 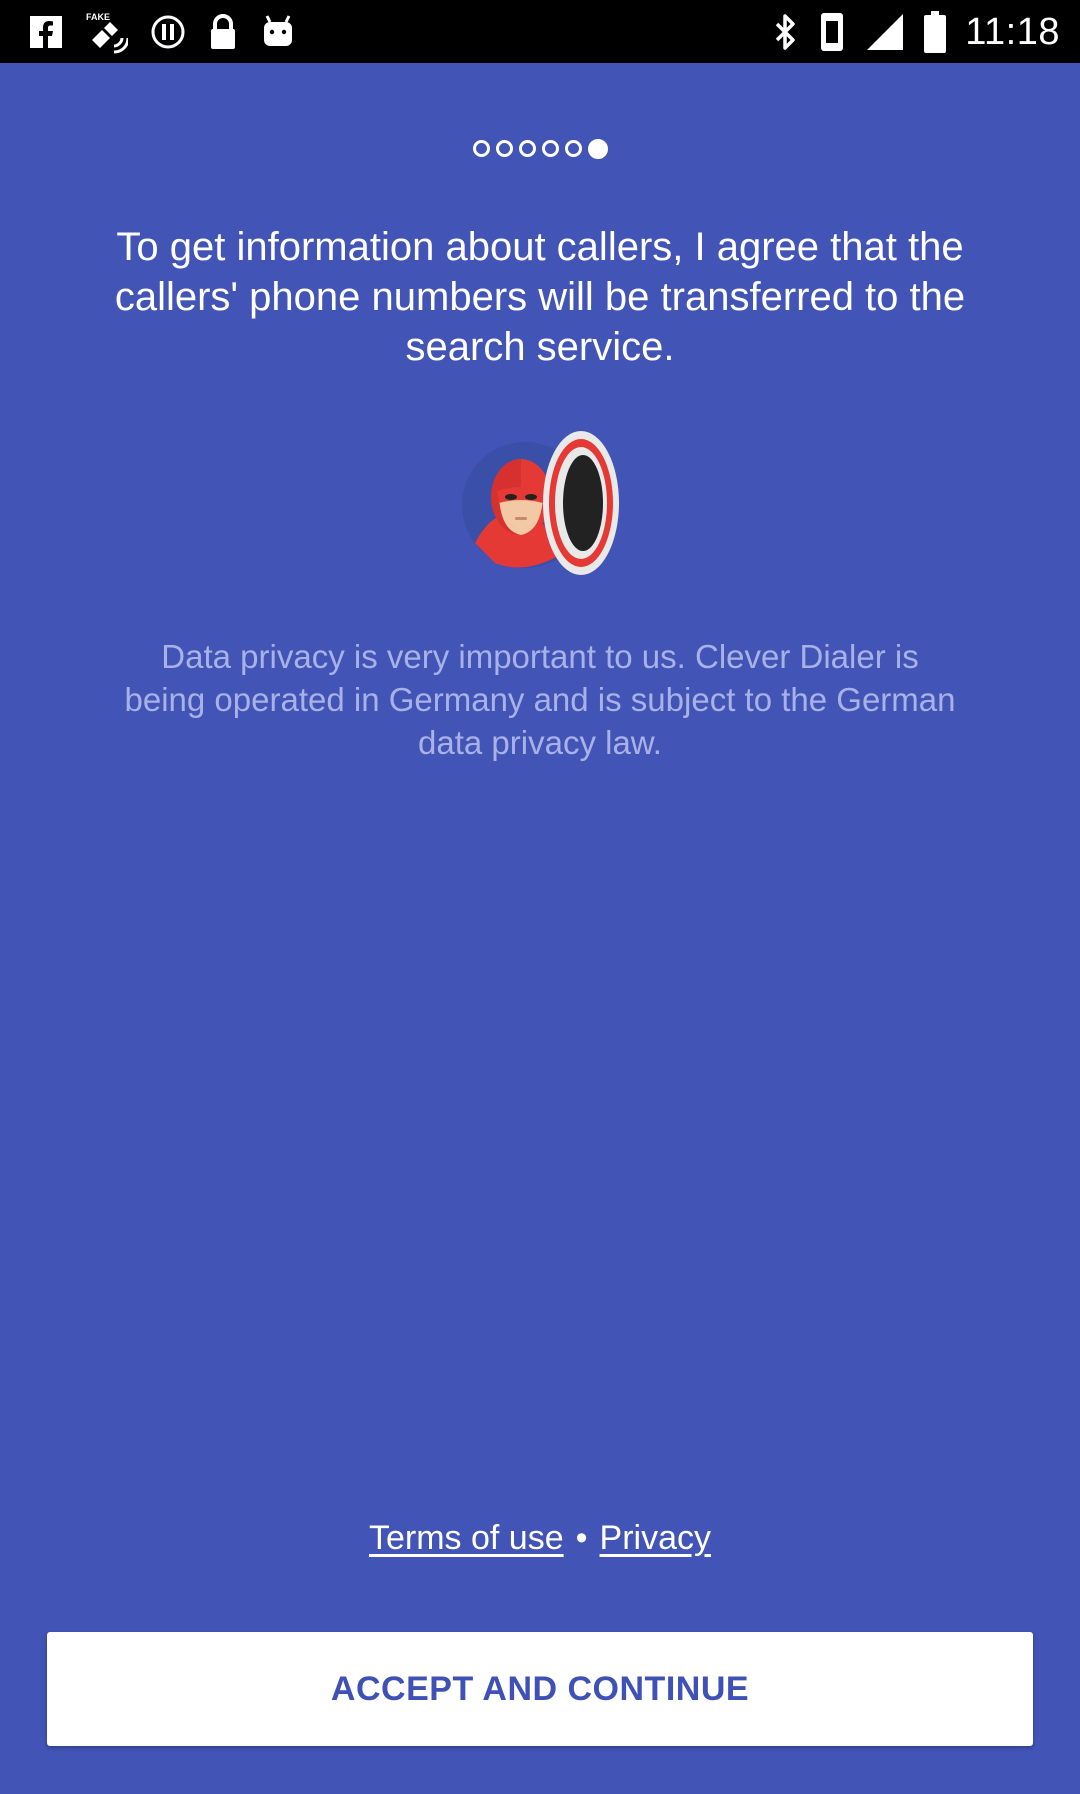 I want to click on footer-links: Terms of use • Privacy, so click(x=540, y=1538).